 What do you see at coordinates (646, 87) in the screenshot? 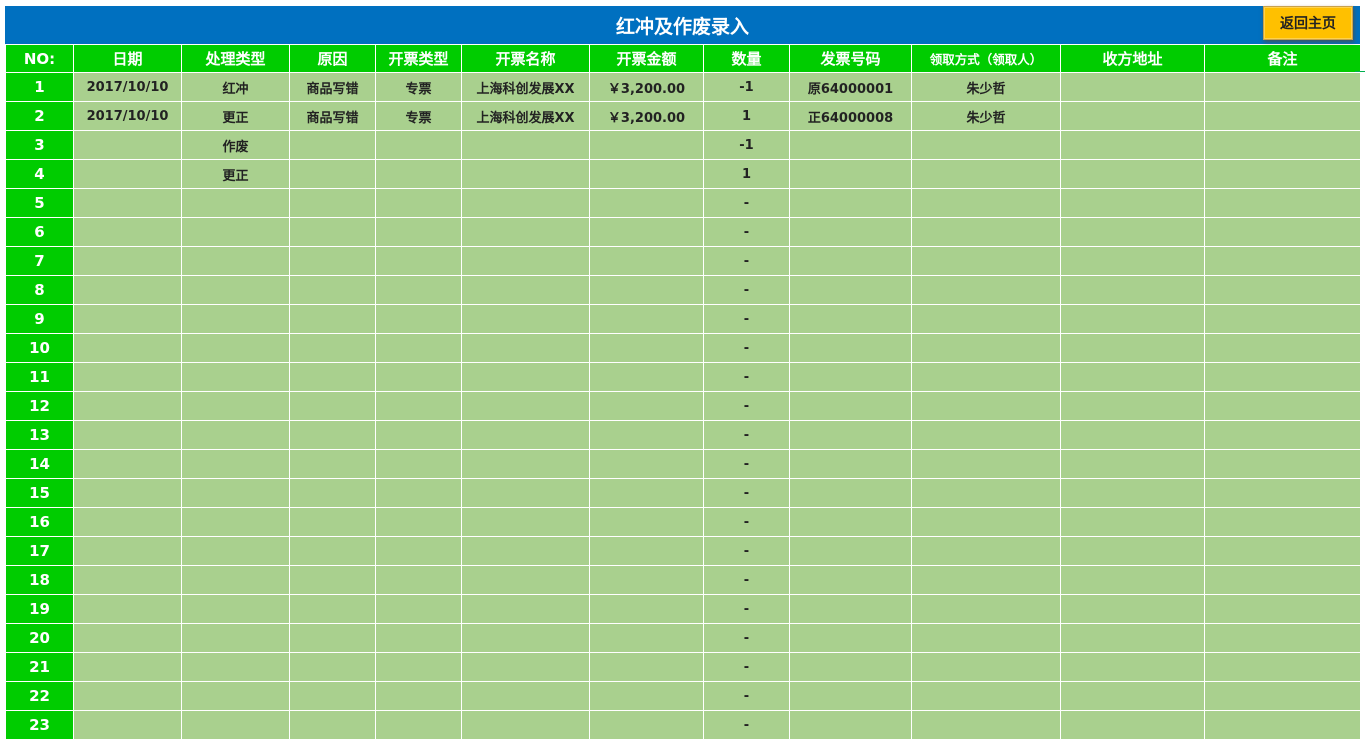
I see `amount-cell: ￥3,200.00` at bounding box center [646, 87].